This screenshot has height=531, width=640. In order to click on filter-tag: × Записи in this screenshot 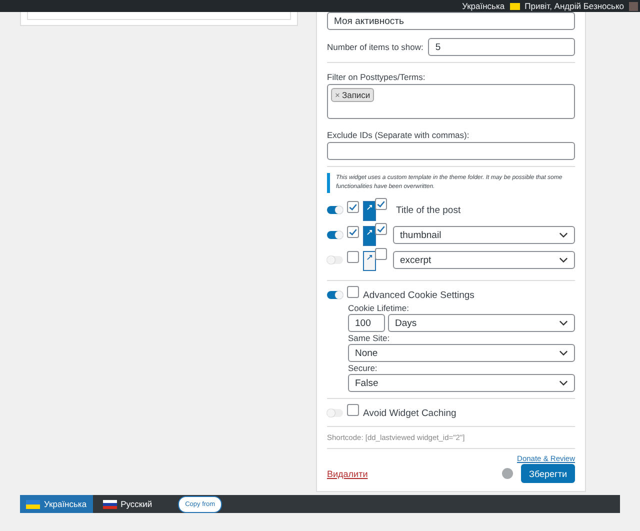, I will do `click(352, 95)`.